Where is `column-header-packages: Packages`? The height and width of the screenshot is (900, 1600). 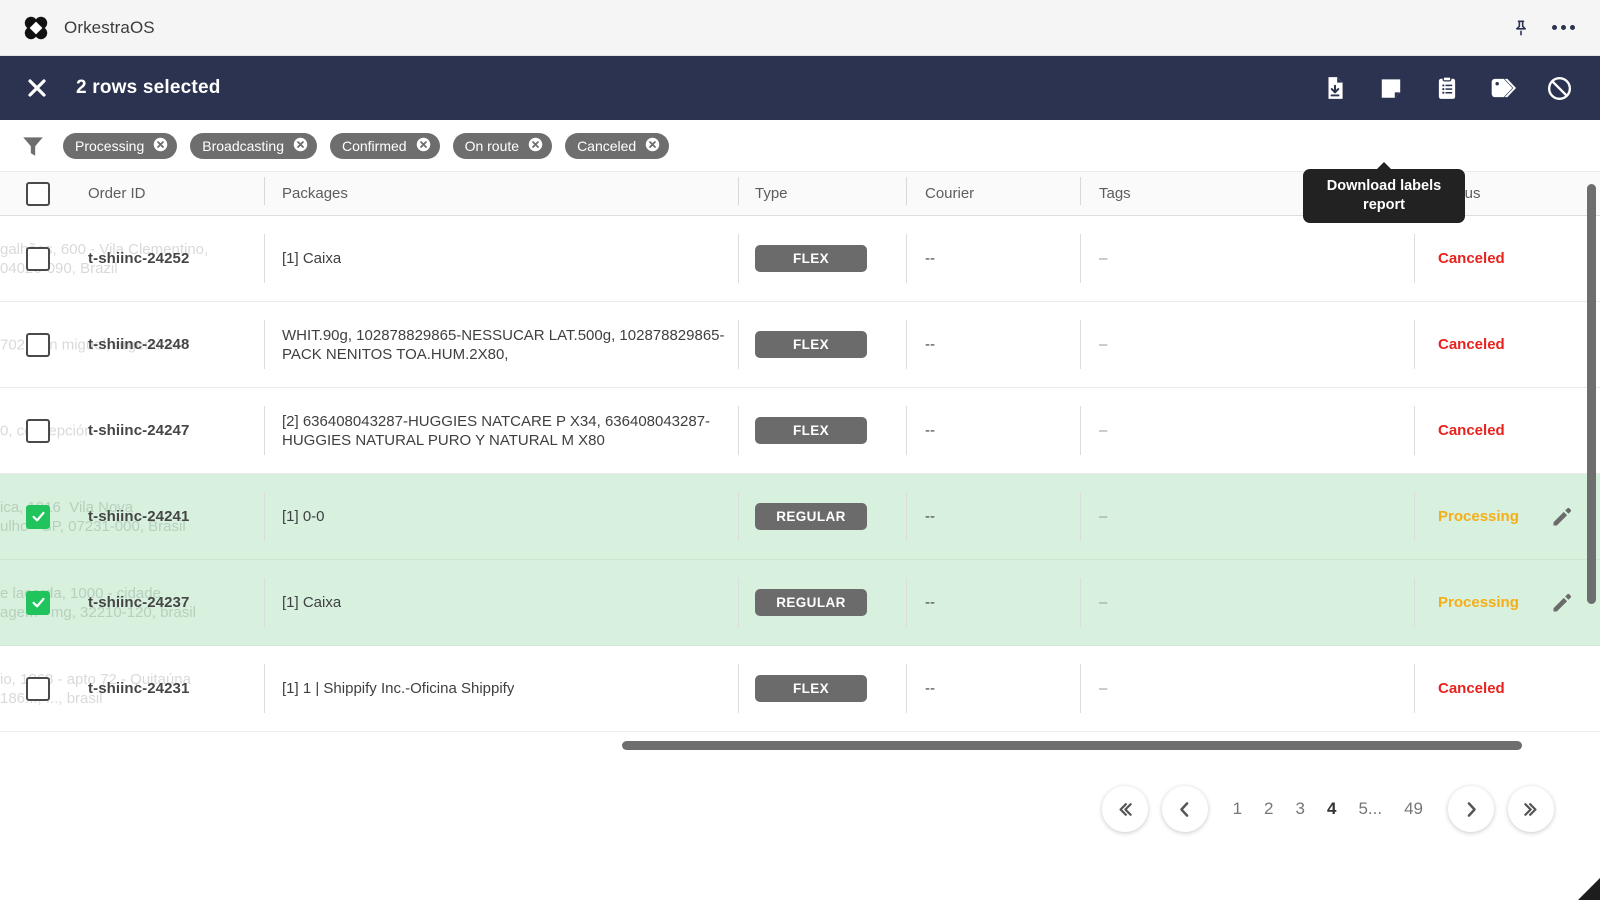
column-header-packages: Packages is located at coordinates (501, 191).